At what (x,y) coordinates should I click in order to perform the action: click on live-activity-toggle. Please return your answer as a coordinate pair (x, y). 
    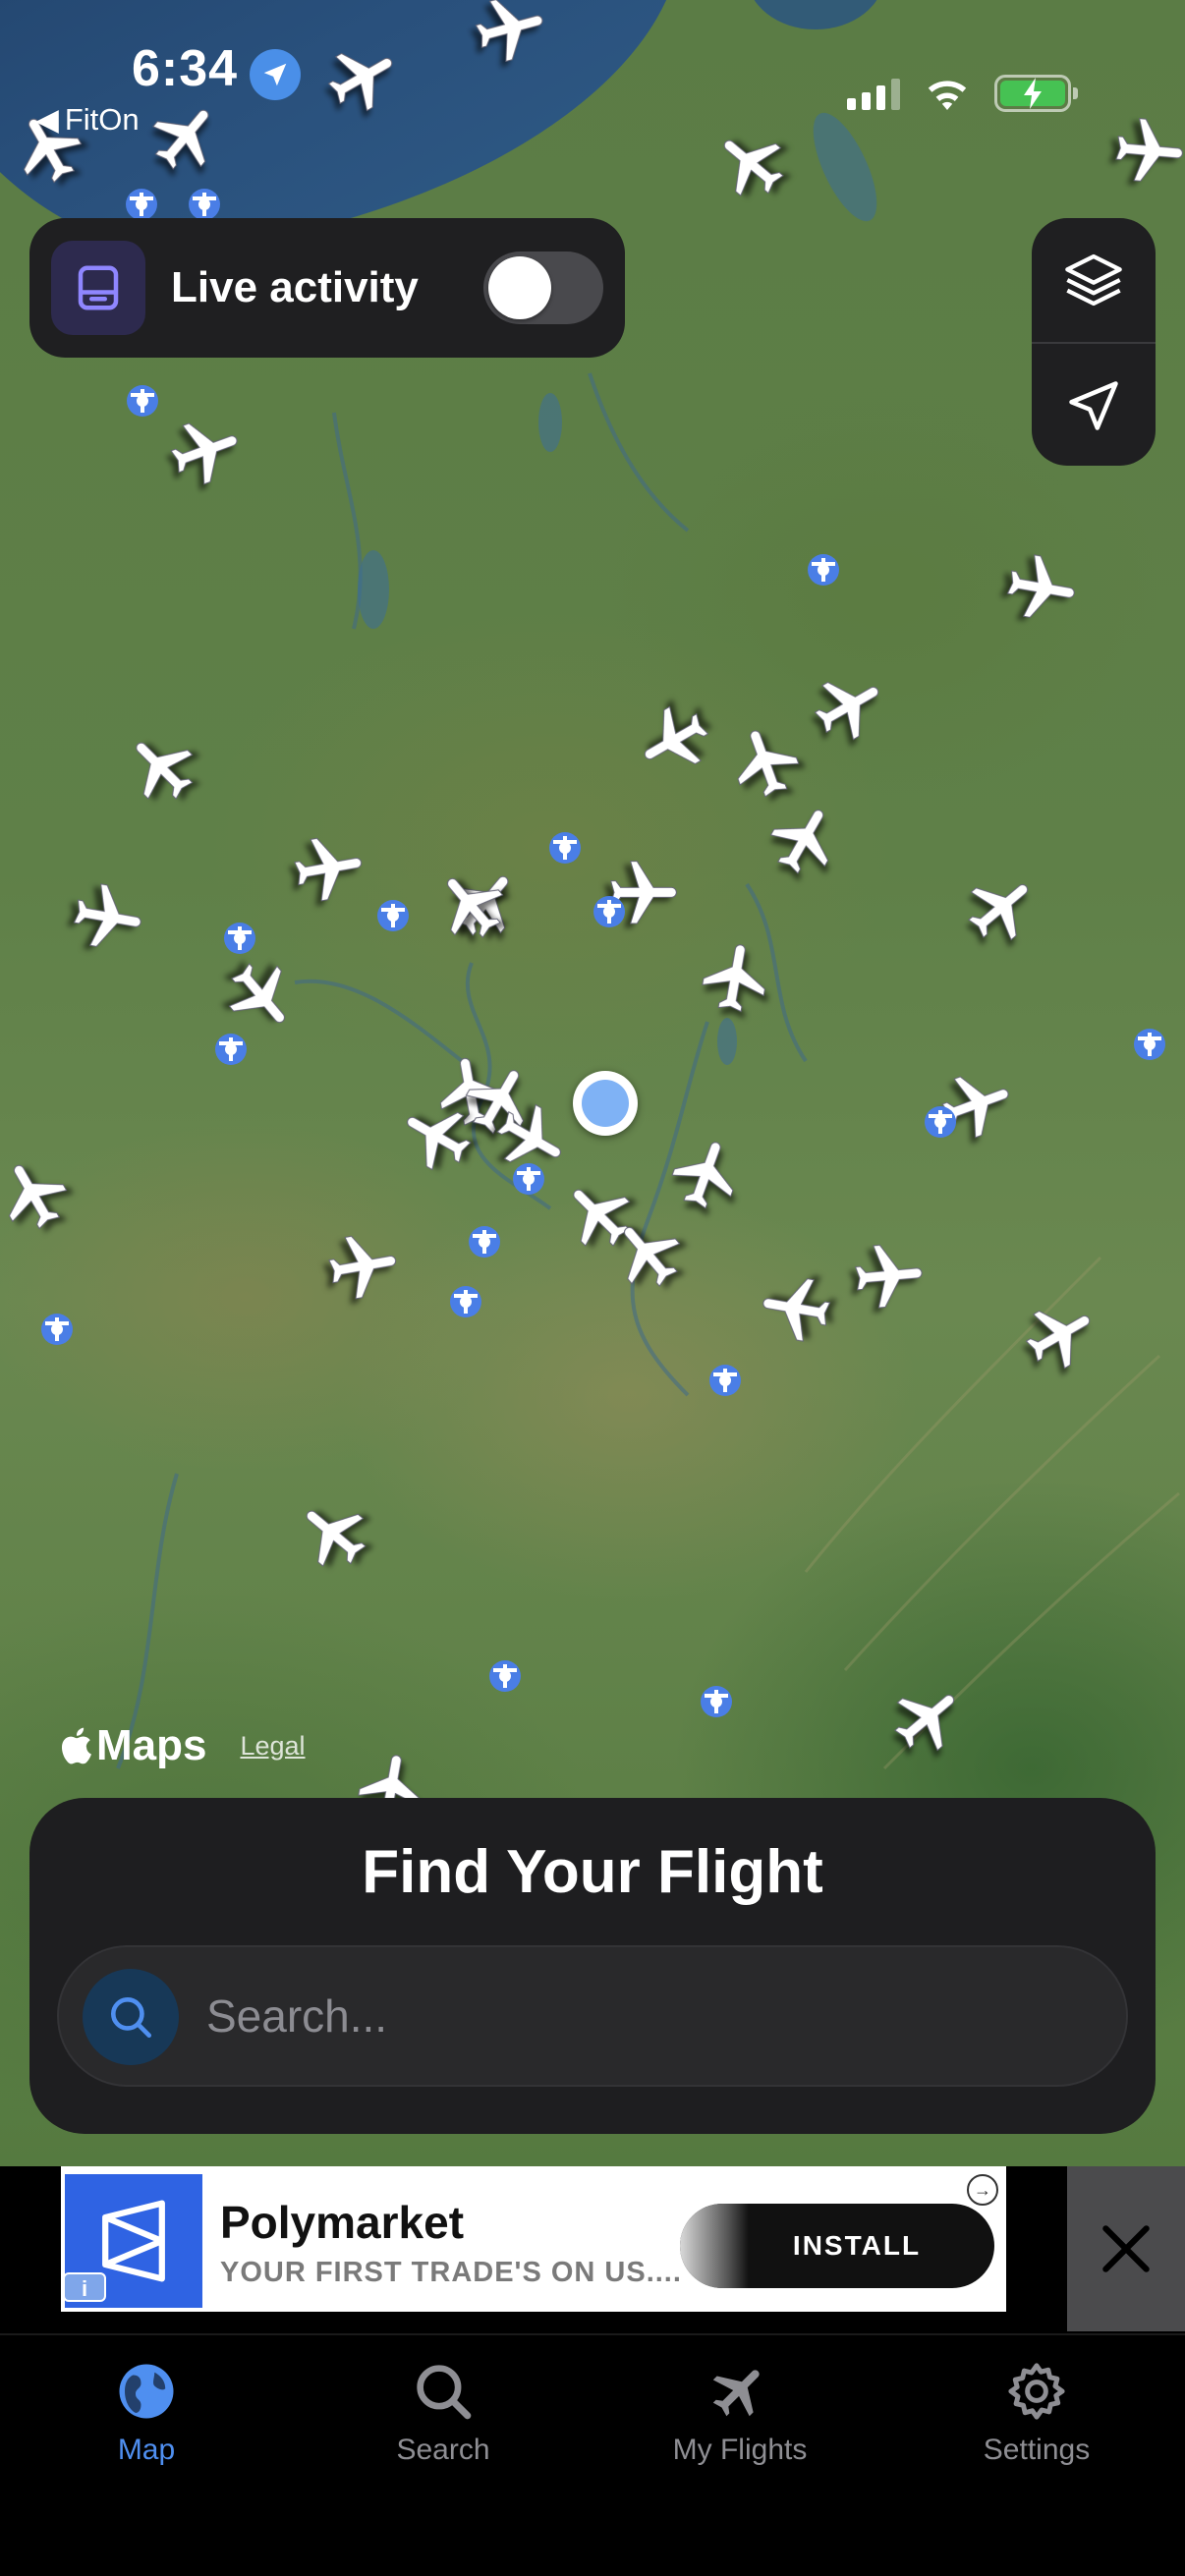
    Looking at the image, I should click on (543, 288).